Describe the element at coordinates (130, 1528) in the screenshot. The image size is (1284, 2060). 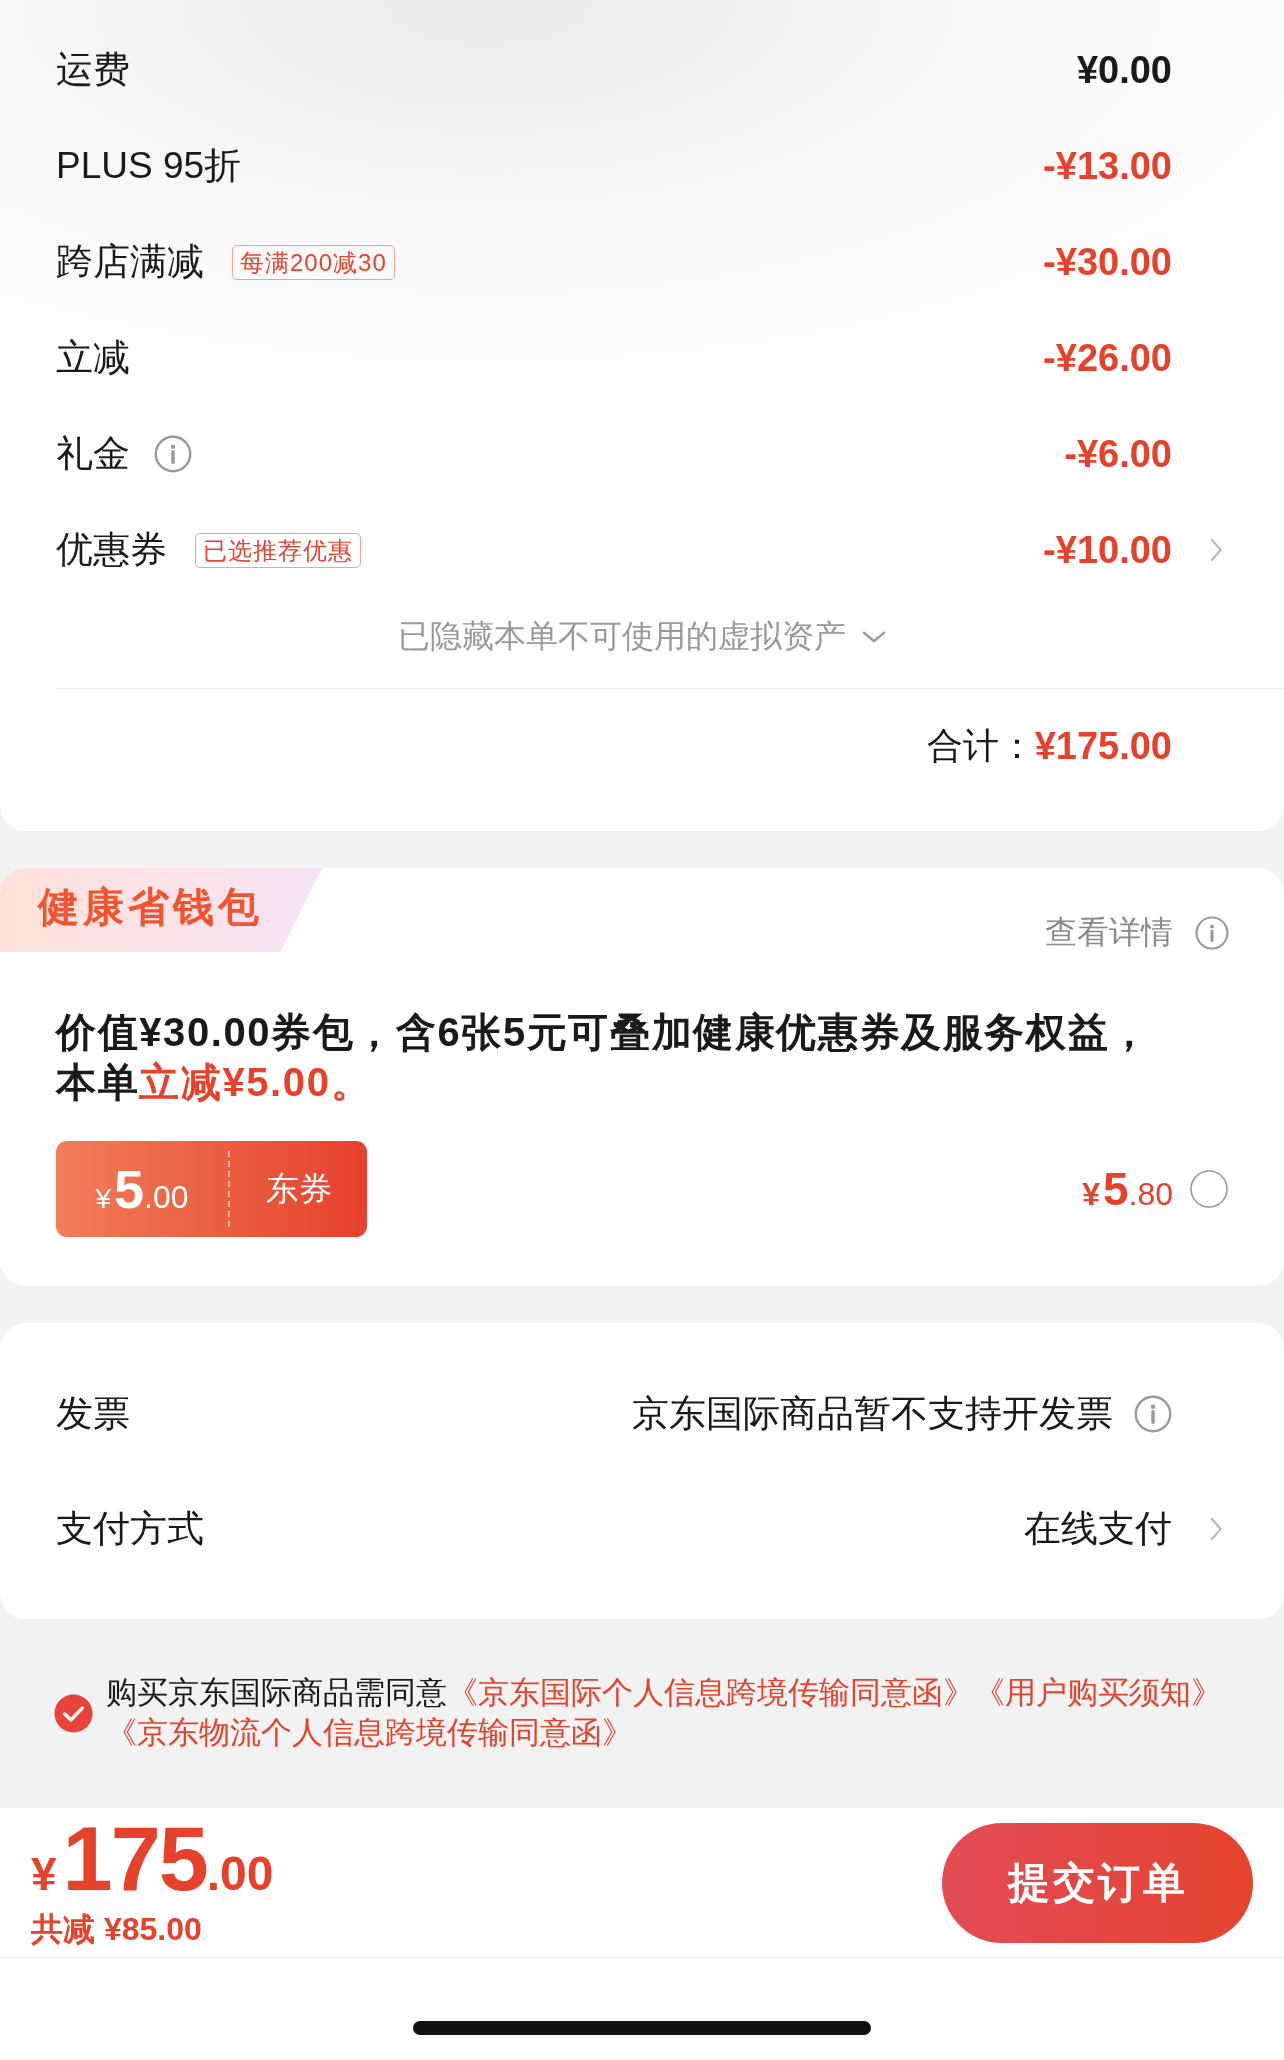
I see `row-label: 支付方式` at that location.